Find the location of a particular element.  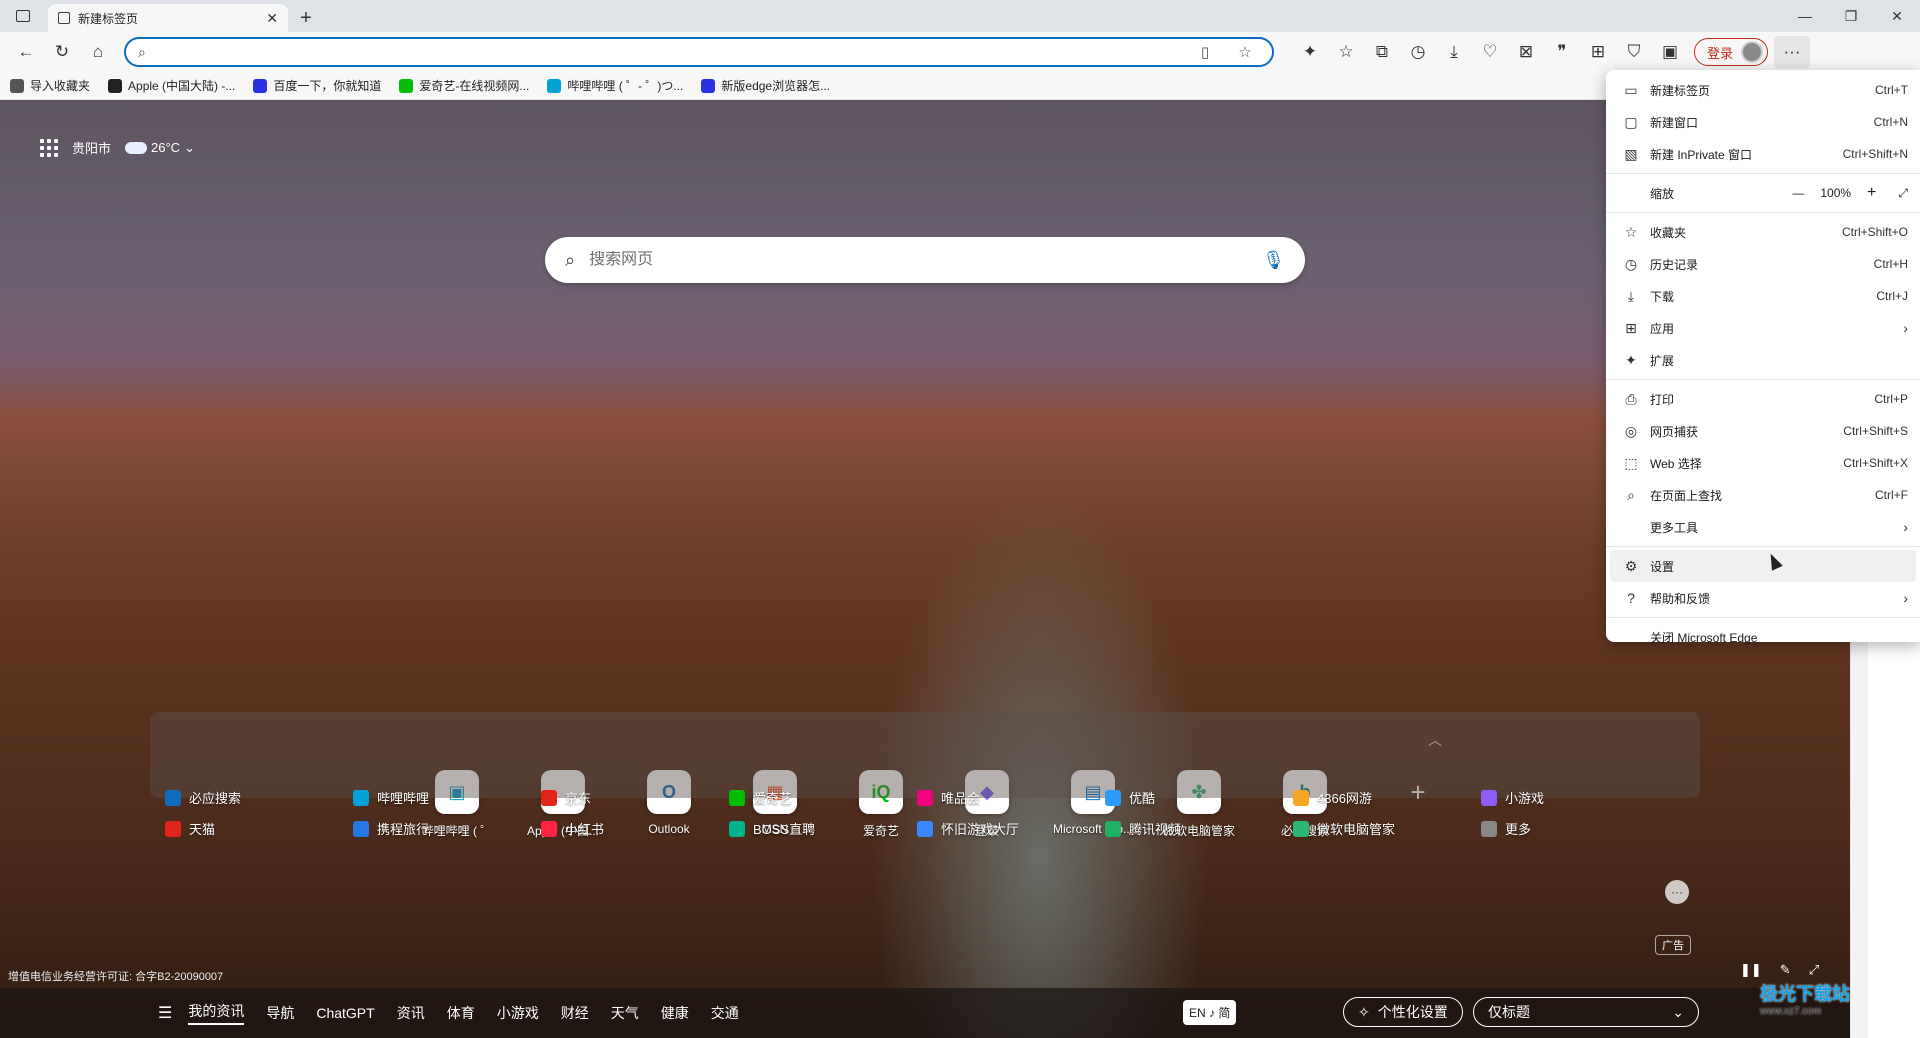

site-link: 京东 is located at coordinates (635, 797).